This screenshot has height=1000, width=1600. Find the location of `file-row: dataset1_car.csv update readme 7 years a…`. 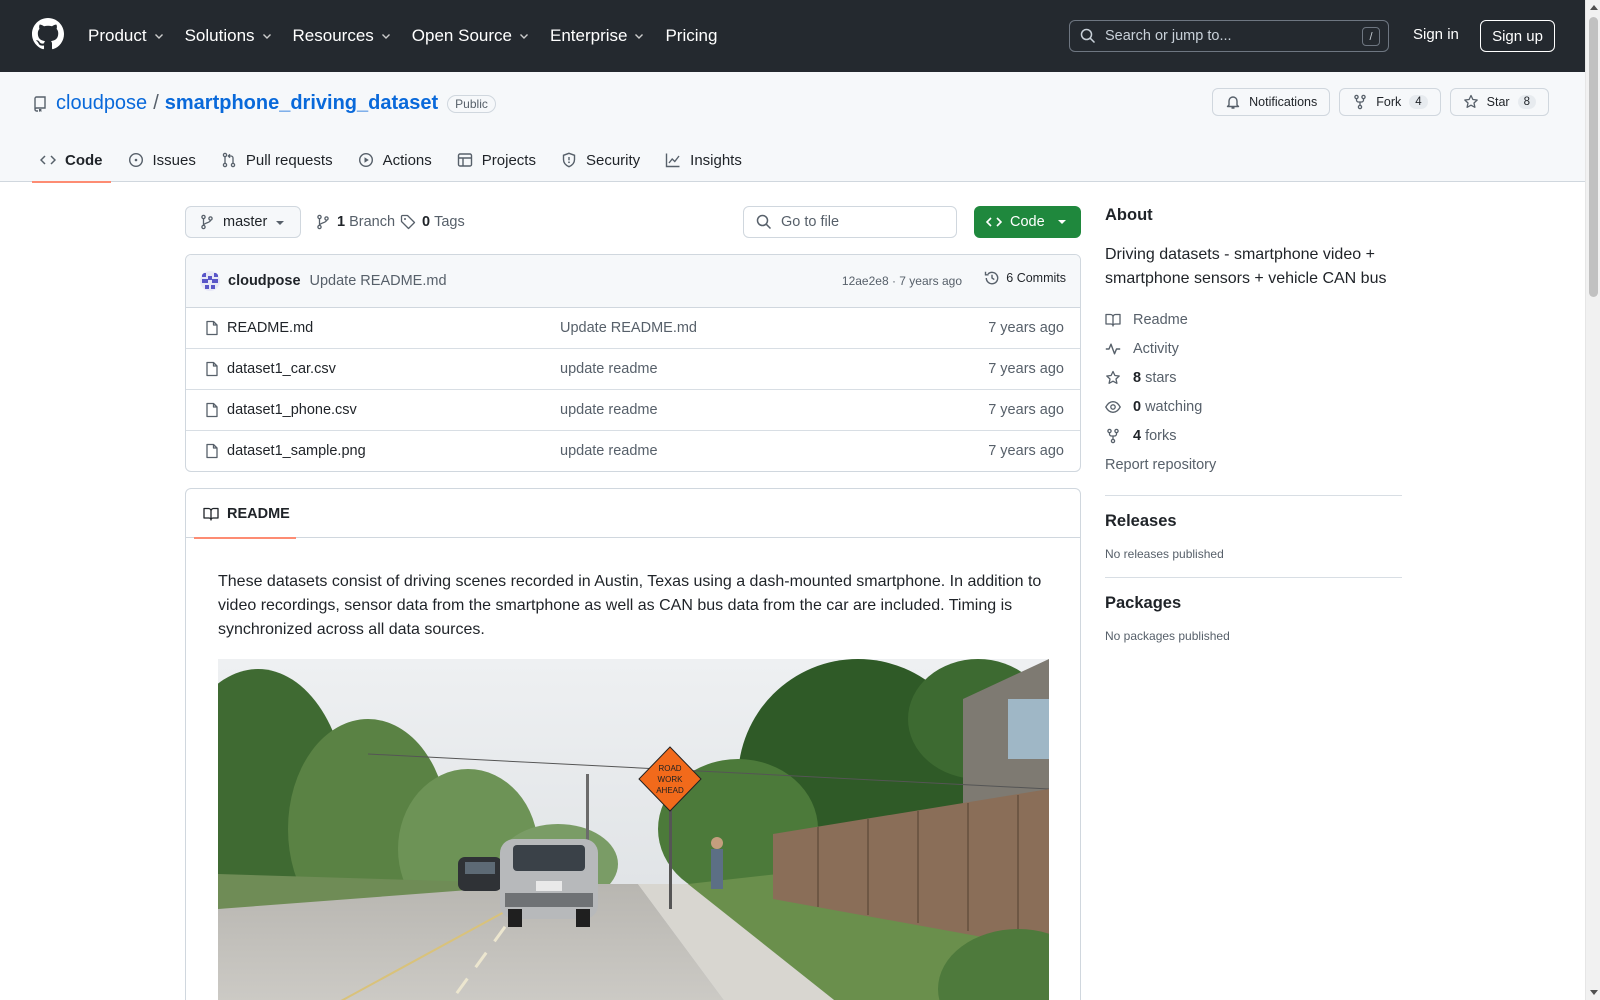

file-row: dataset1_car.csv update readme 7 years a… is located at coordinates (633, 369).